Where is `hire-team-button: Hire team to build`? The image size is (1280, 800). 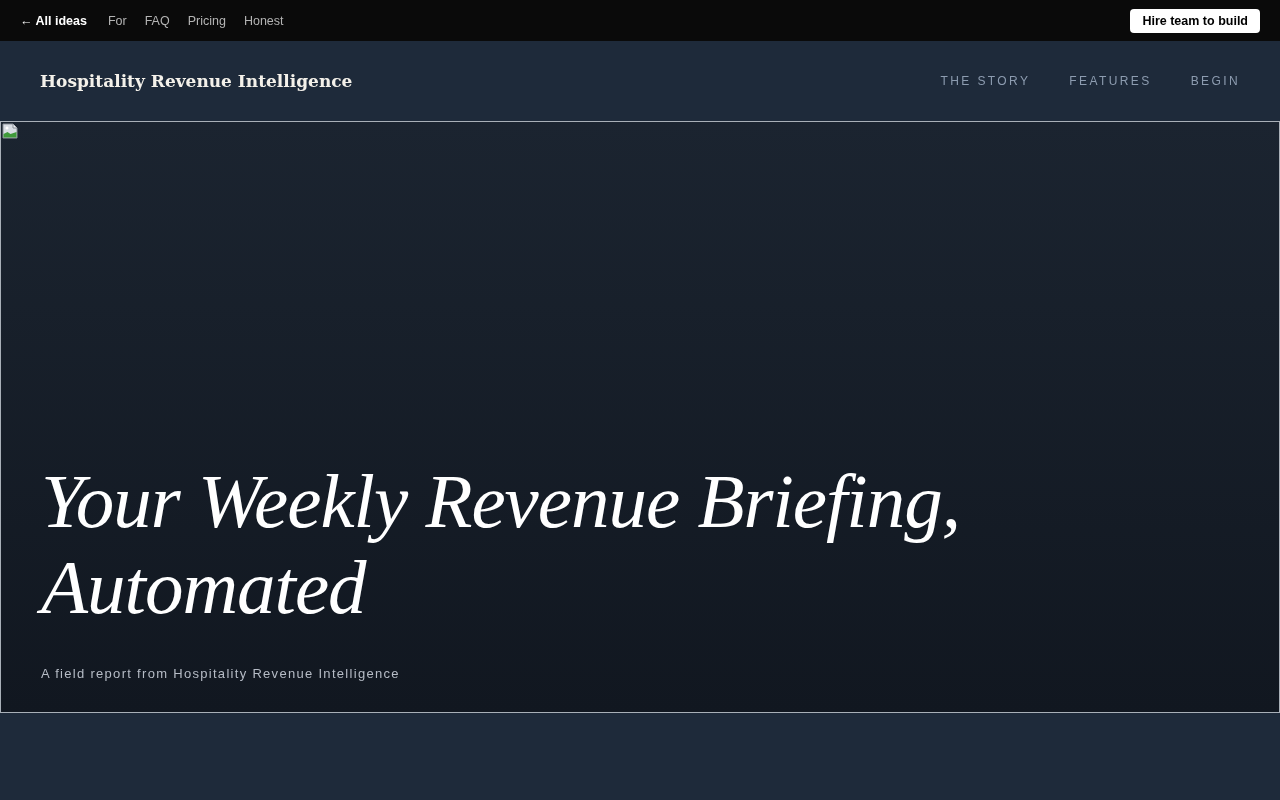 hire-team-button: Hire team to build is located at coordinates (1195, 20).